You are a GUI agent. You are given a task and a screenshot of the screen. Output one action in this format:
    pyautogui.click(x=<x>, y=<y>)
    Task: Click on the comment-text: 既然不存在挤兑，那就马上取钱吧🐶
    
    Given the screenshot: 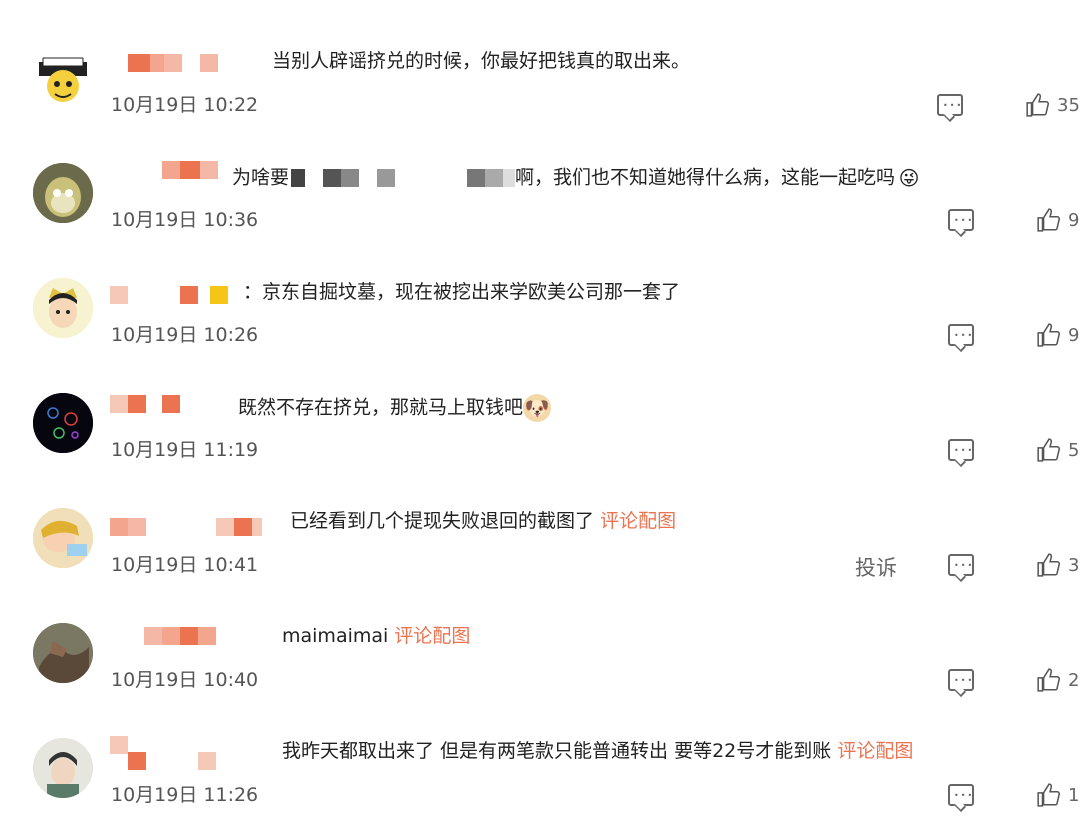 What is the action you would take?
    pyautogui.click(x=395, y=408)
    